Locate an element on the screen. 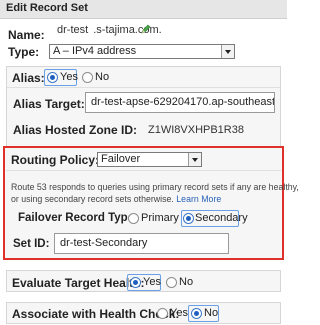  alias-yes-radio is located at coordinates (52, 77).